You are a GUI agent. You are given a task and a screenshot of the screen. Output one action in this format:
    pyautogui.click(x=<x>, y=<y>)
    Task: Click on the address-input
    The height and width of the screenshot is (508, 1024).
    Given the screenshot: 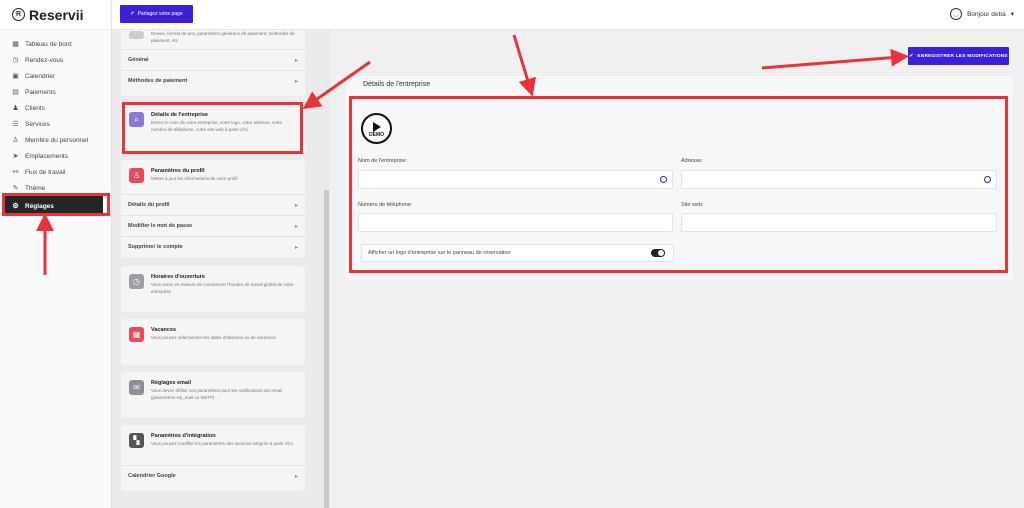 What is the action you would take?
    pyautogui.click(x=839, y=179)
    